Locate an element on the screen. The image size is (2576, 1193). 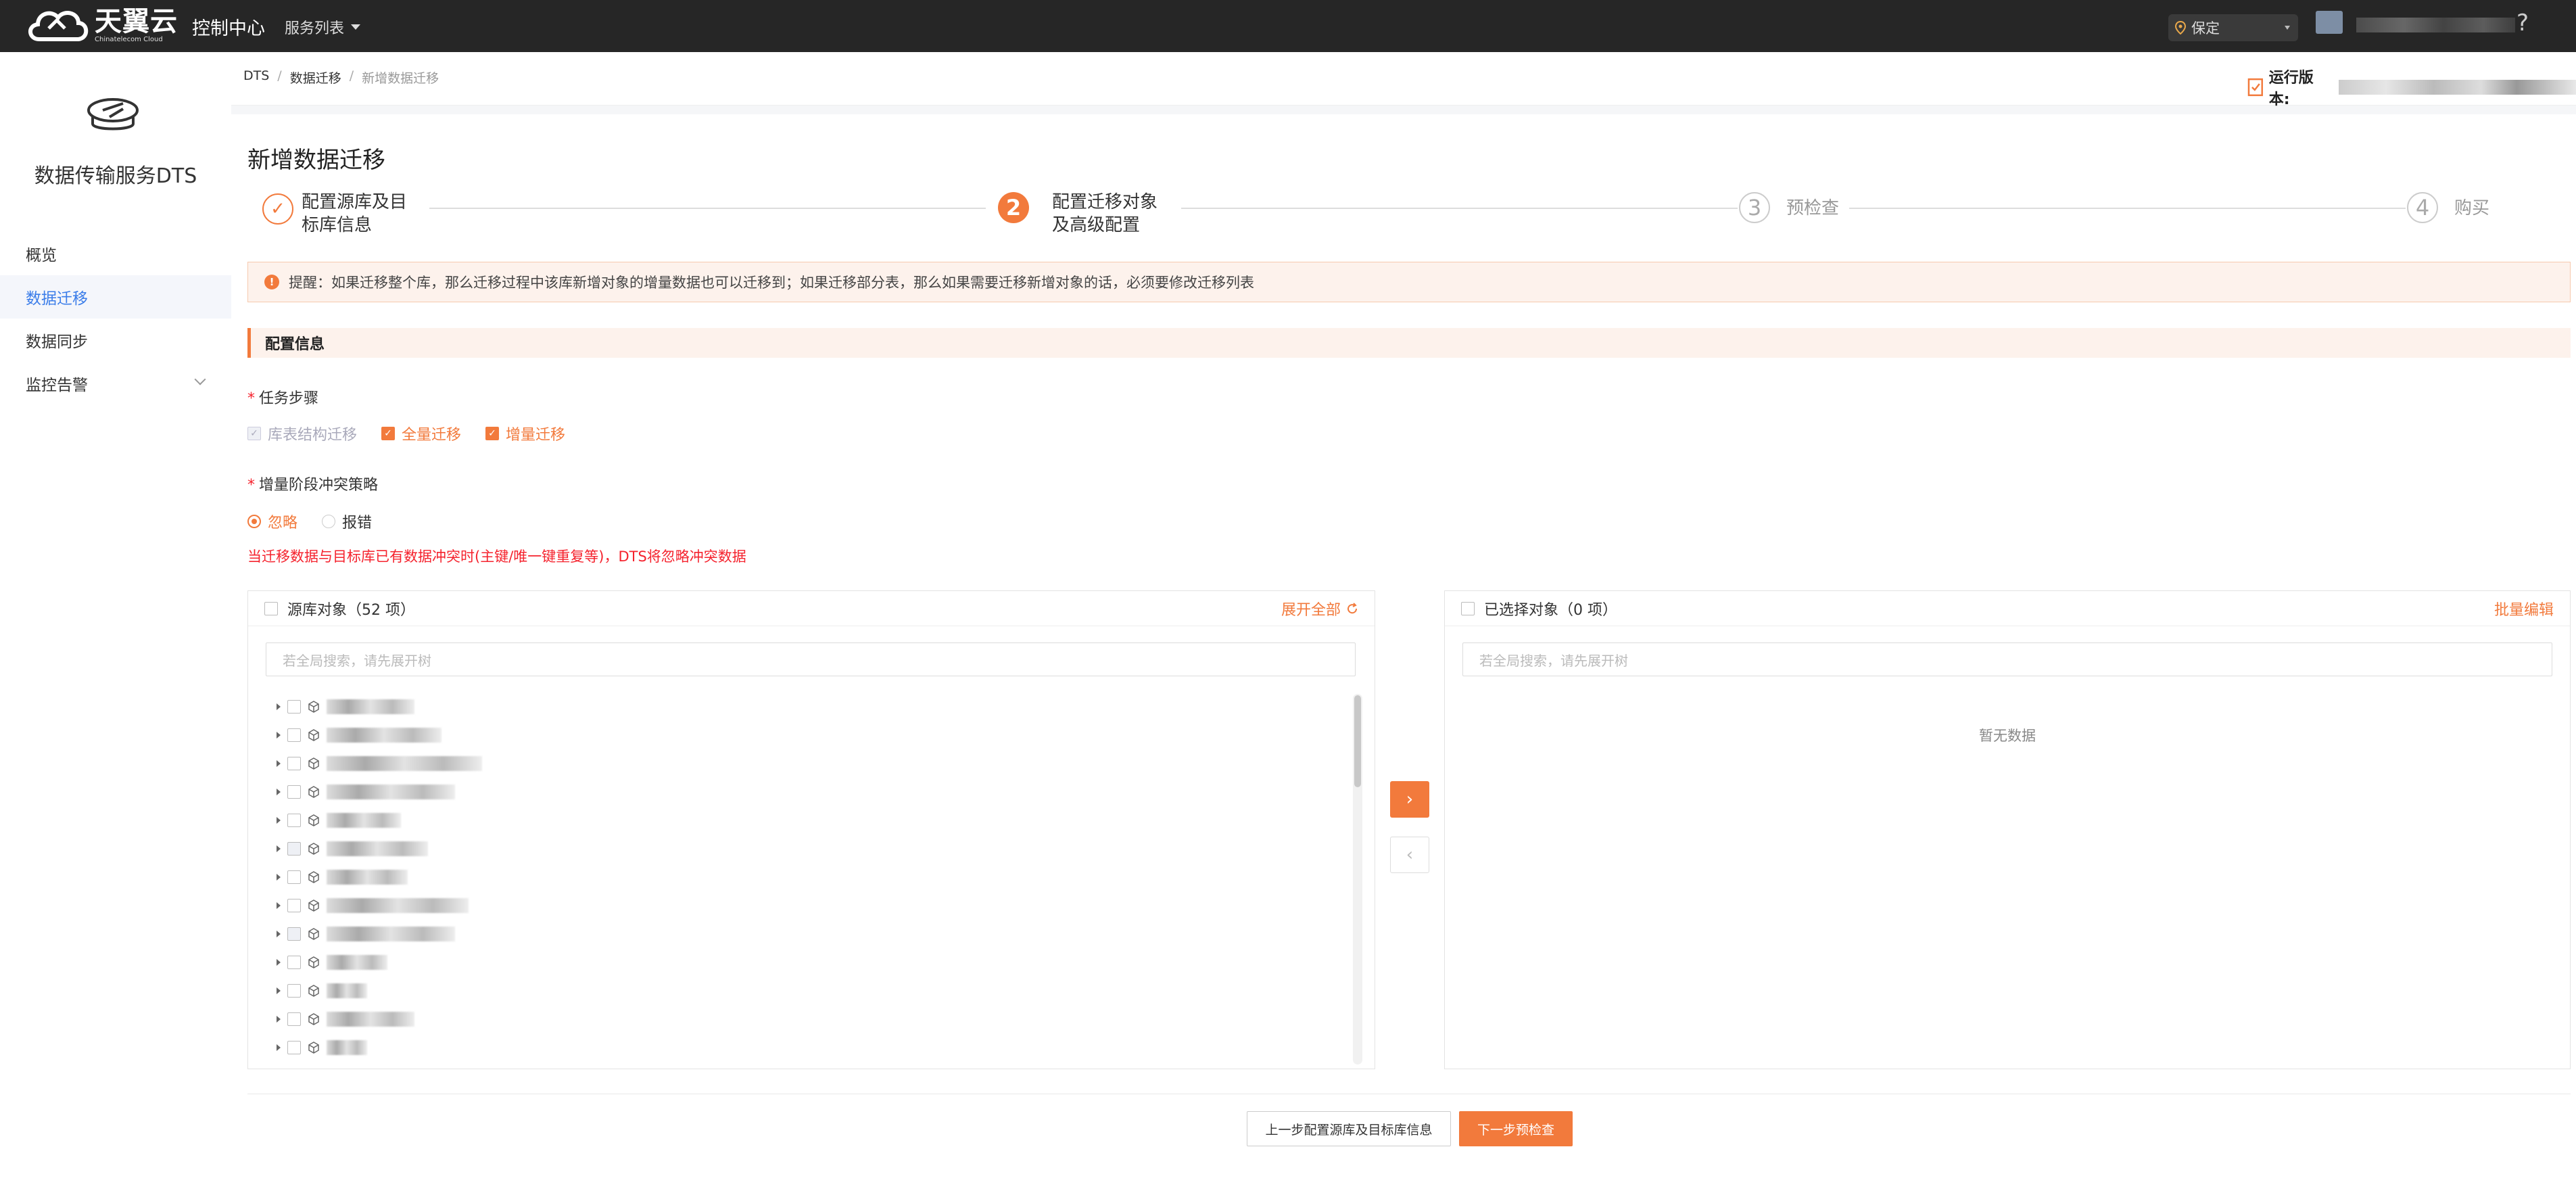
sidebar-item-sync: 数据同步 is located at coordinates (115, 340).